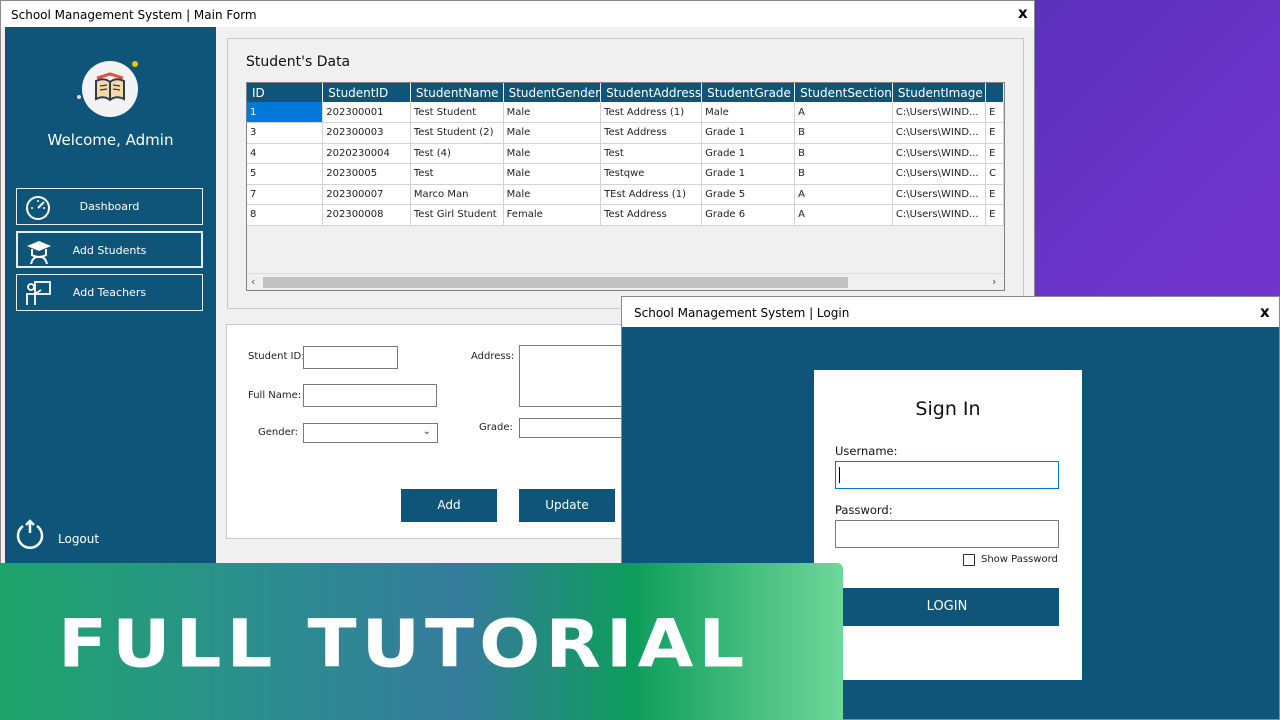 The width and height of the screenshot is (1280, 720). Describe the element at coordinates (555, 282) in the screenshot. I see `scrollbar-thumb` at that location.